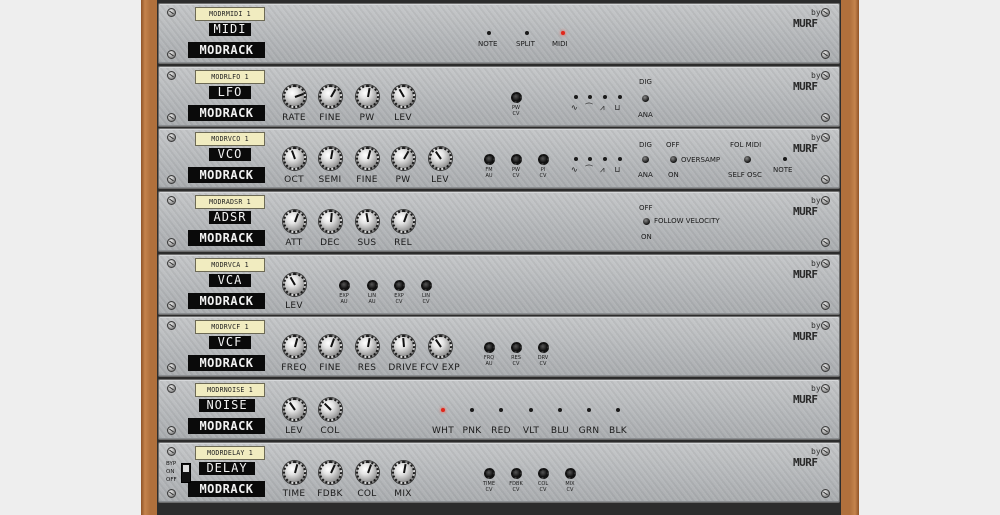 This screenshot has width=1000, height=515. Describe the element at coordinates (816, 263) in the screenshot. I see `by-label: by` at that location.